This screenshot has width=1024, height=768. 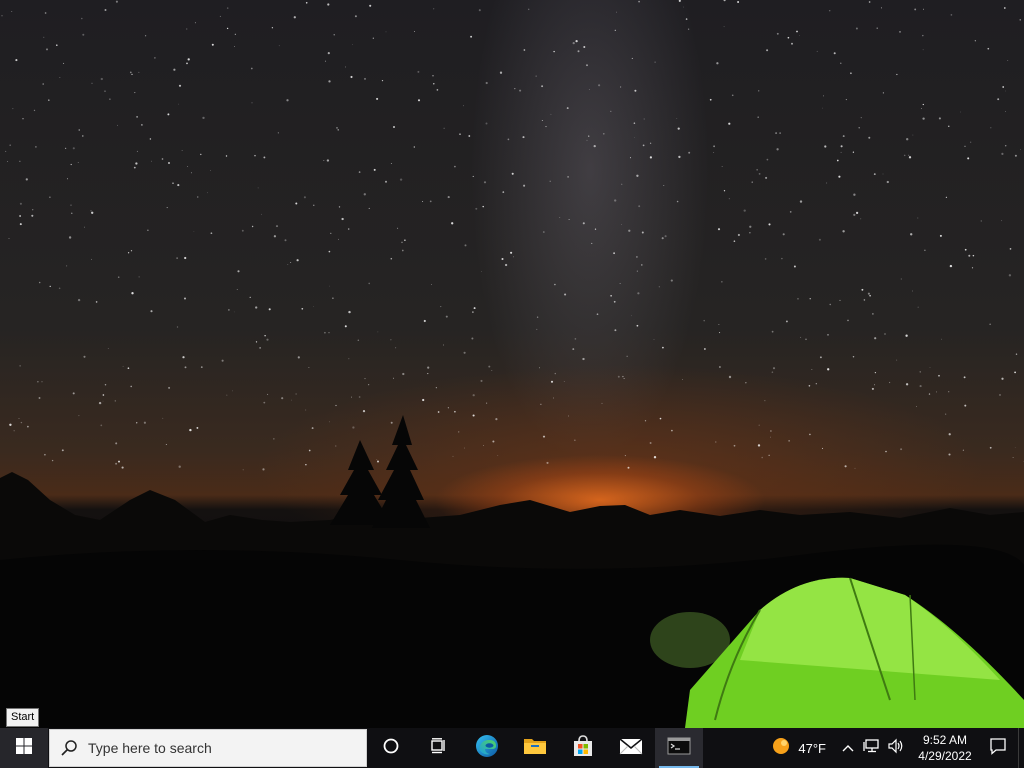 I want to click on task-view-icon, so click(x=439, y=748).